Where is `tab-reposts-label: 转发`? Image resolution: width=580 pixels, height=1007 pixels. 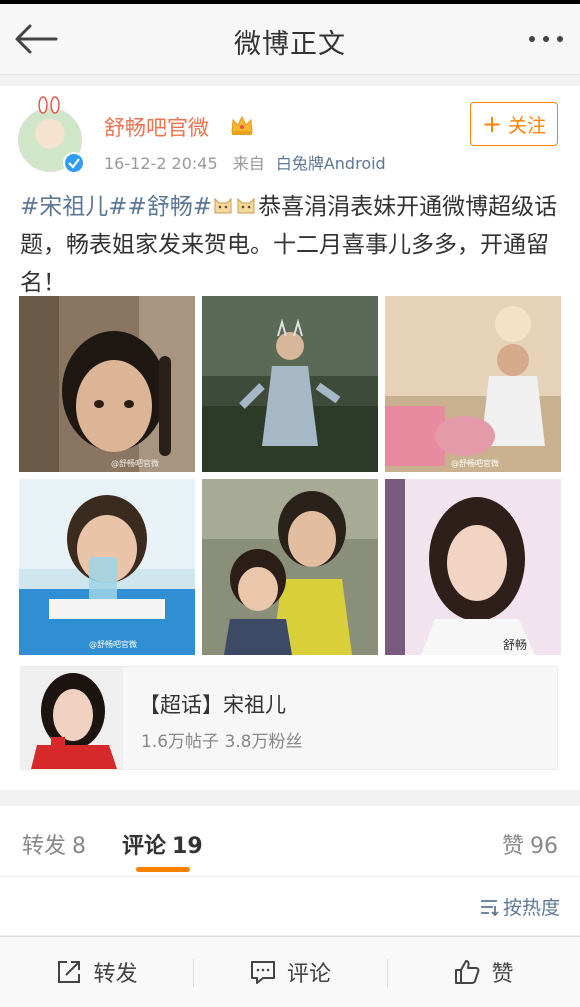 tab-reposts-label: 转发 is located at coordinates (44, 846).